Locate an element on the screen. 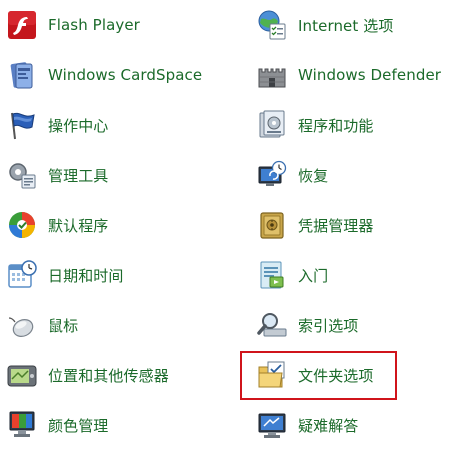 Image resolution: width=455 pixels, height=459 pixels. item-color-management: 颜色管理 is located at coordinates (57, 425).